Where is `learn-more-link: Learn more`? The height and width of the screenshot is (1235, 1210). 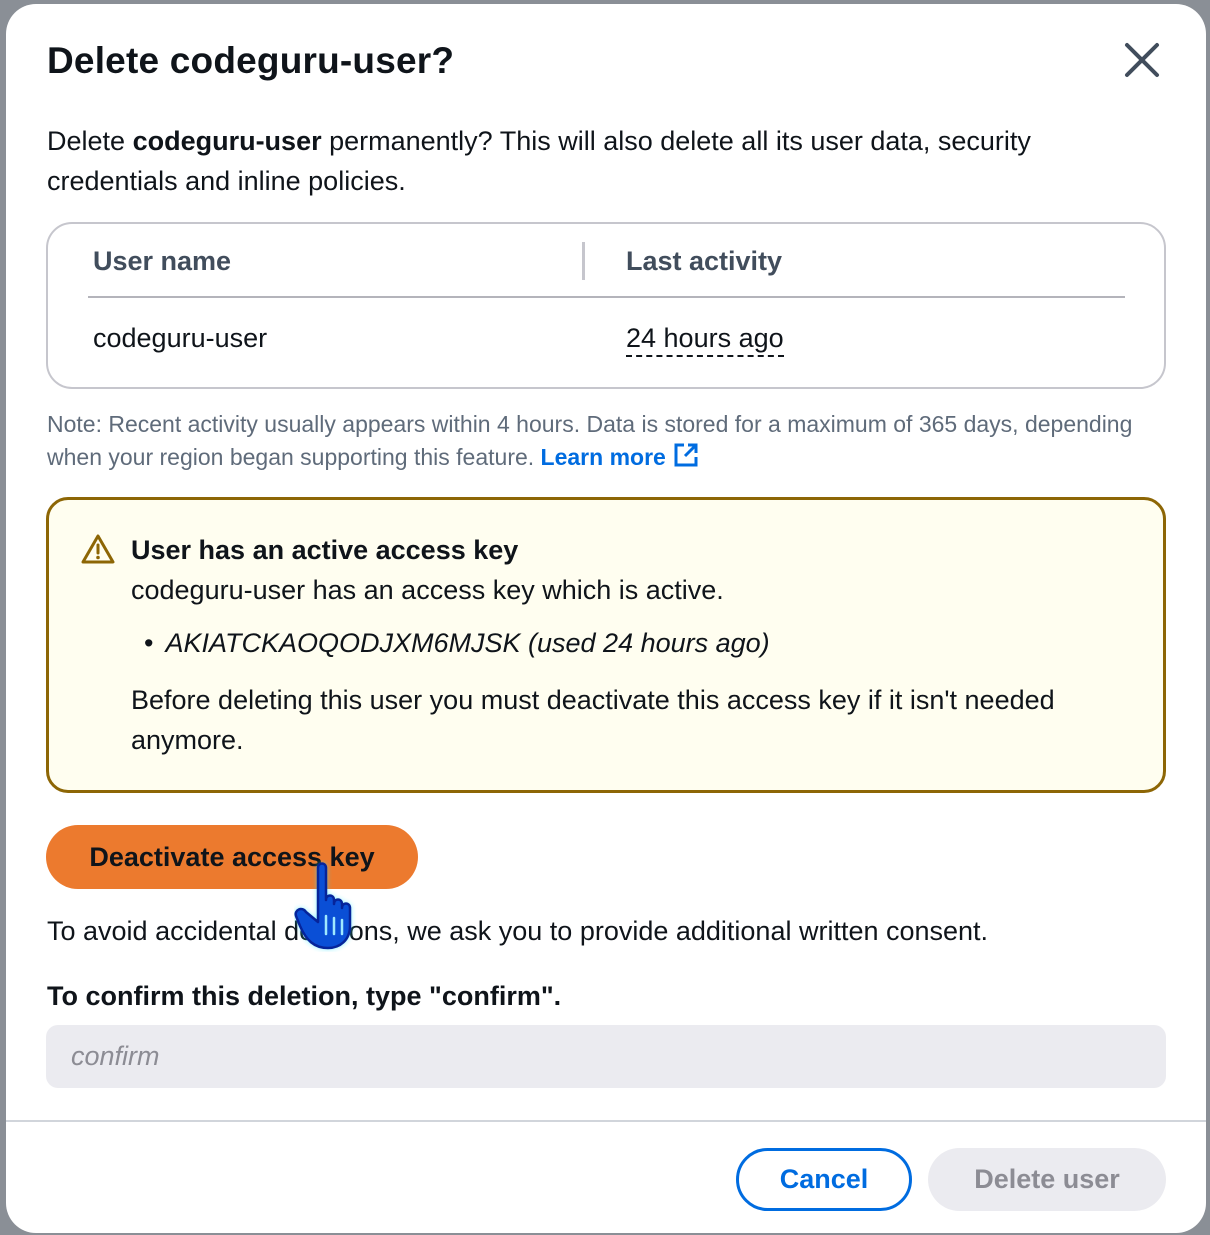 learn-more-link: Learn more is located at coordinates (620, 456).